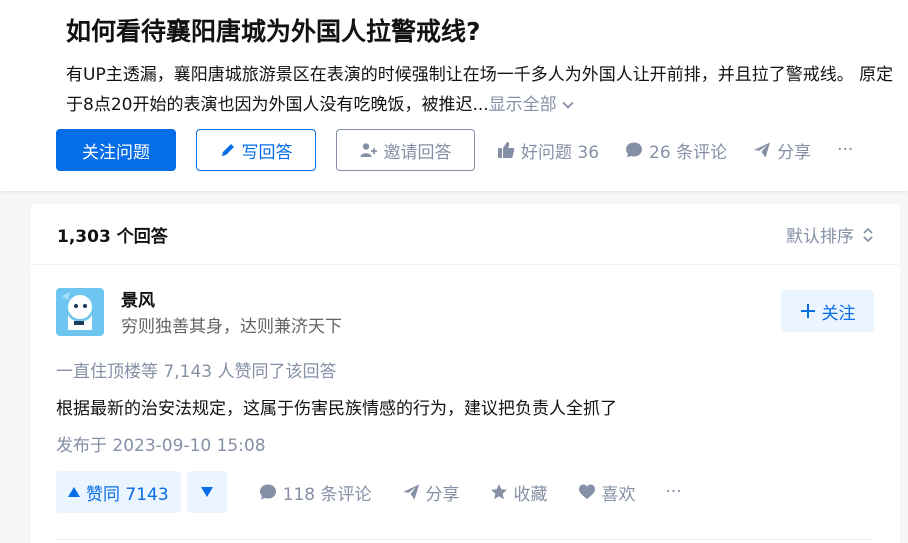 The height and width of the screenshot is (543, 908). I want to click on collect-button: 收藏, so click(519, 492).